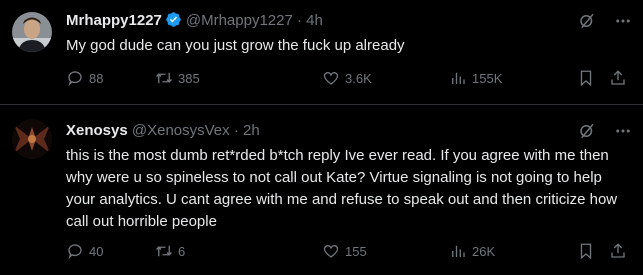 Image resolution: width=643 pixels, height=275 pixels. Describe the element at coordinates (96, 78) in the screenshot. I see `reply-count: 88` at that location.